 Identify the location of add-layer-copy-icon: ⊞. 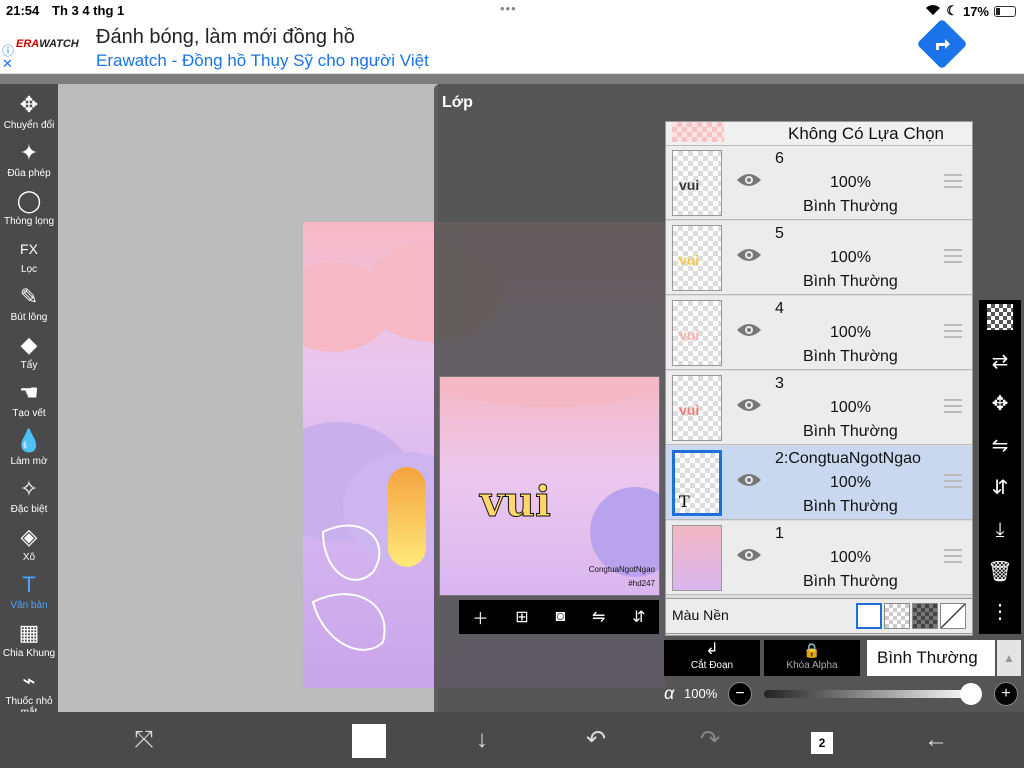
(521, 617).